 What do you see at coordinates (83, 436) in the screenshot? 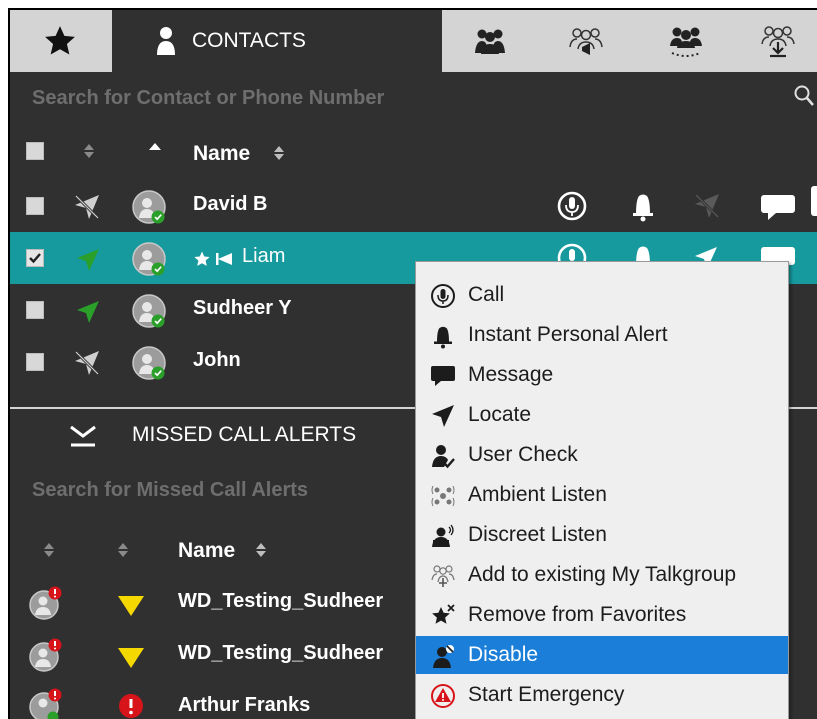
I see `collapse-icon` at bounding box center [83, 436].